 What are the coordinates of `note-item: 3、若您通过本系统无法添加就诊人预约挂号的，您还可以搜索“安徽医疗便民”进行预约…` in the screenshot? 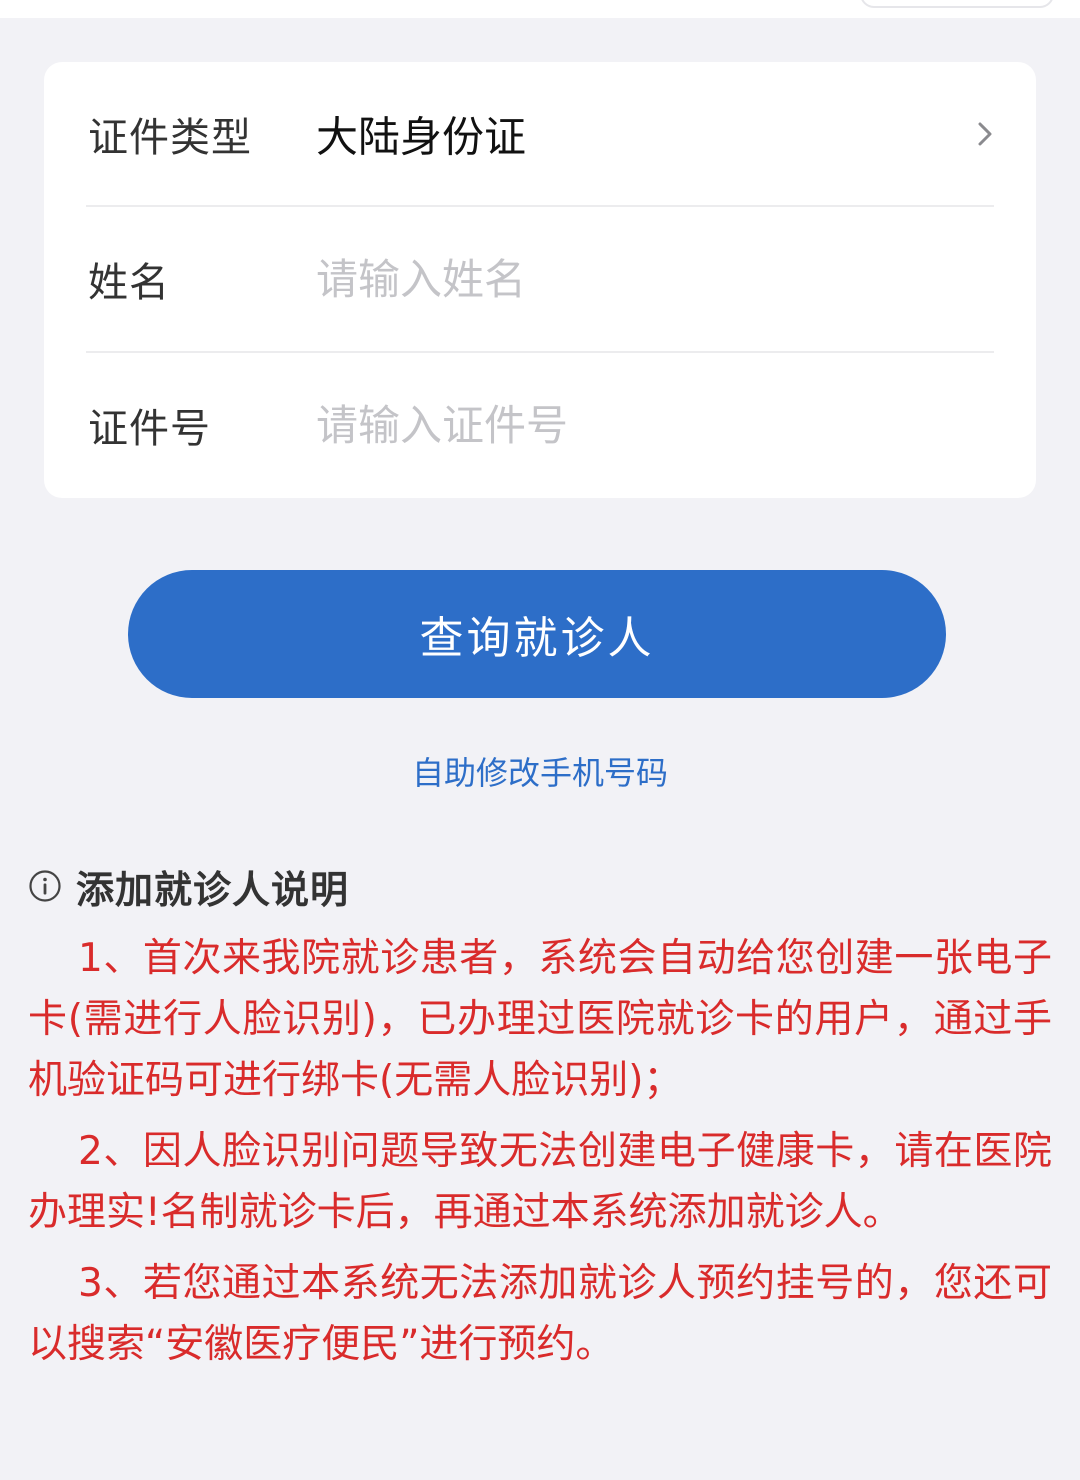 It's located at (540, 1314).